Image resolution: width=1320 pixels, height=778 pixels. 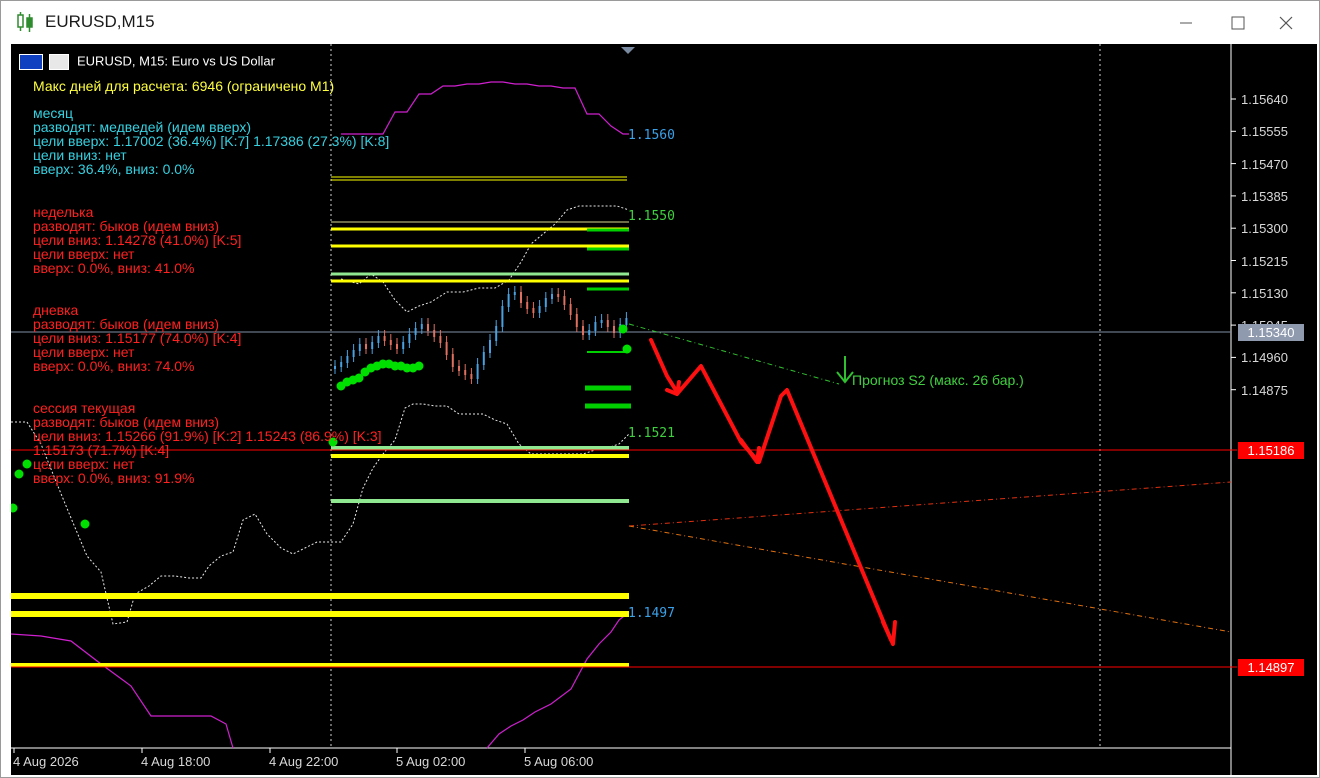 What do you see at coordinates (1264, 196) in the screenshot?
I see `price-tick-label: 1.15385` at bounding box center [1264, 196].